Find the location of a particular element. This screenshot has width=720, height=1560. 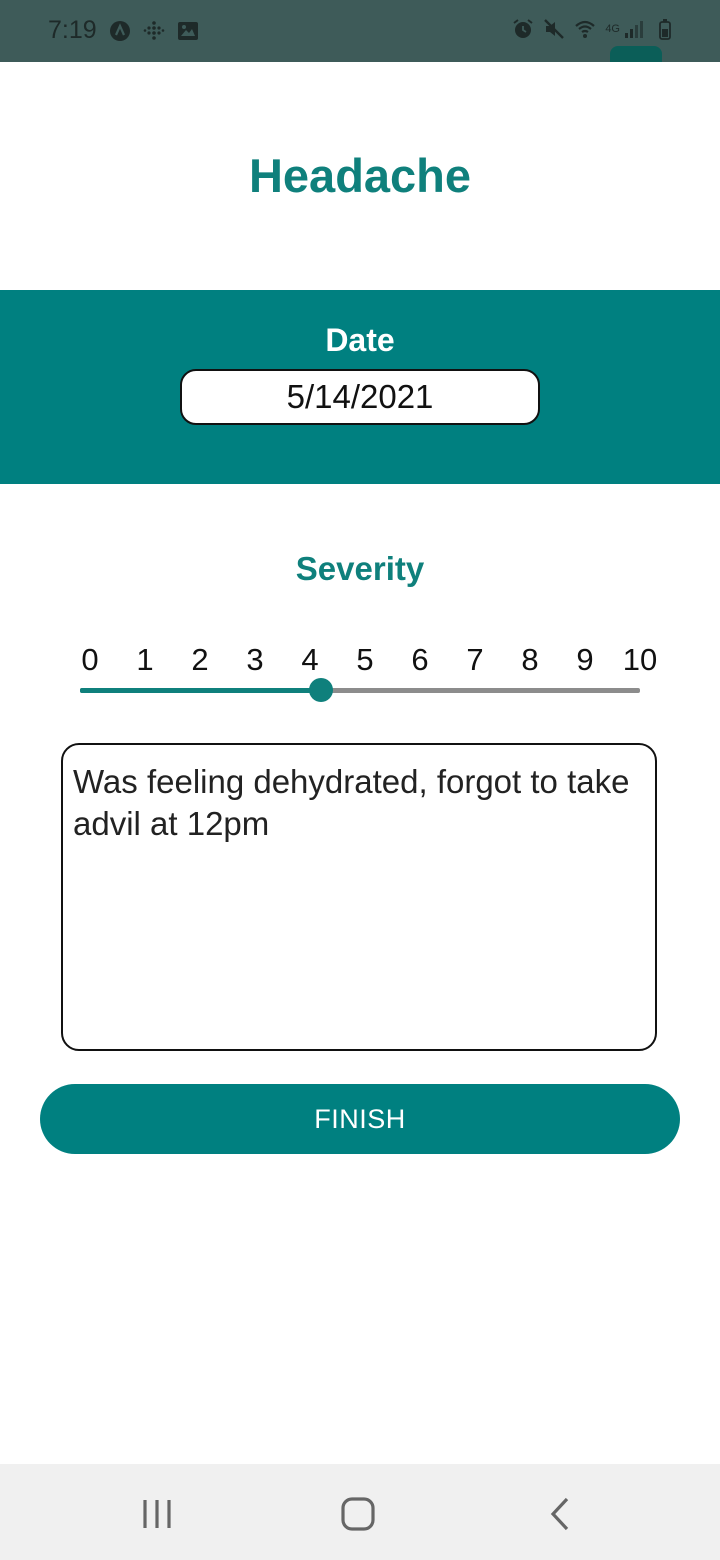

severity-tick-10: 10 is located at coordinates (640, 659).